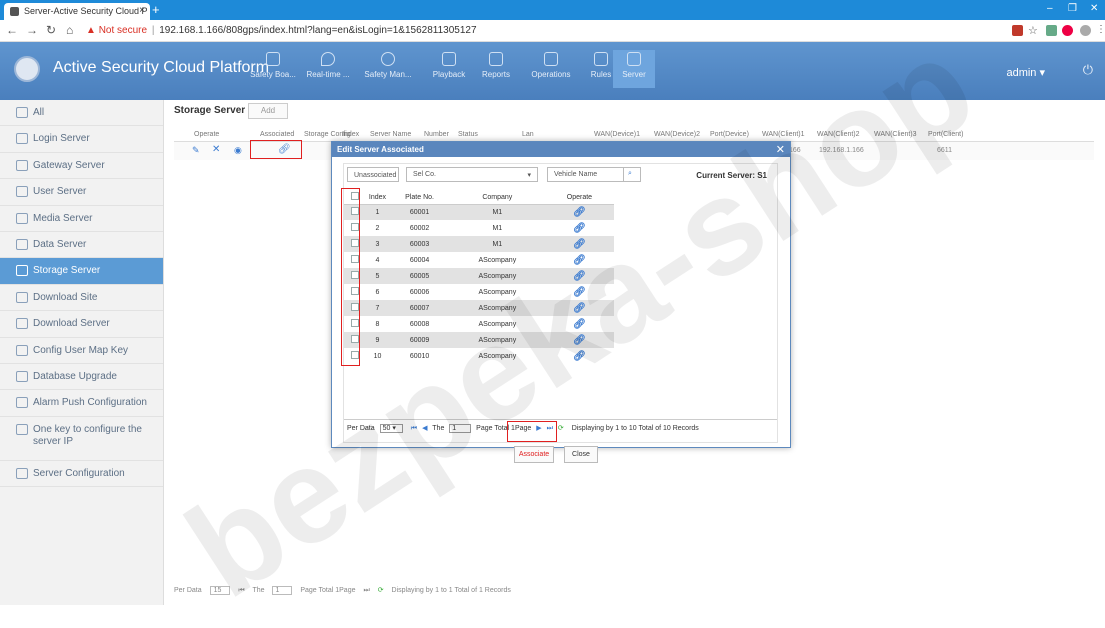 The height and width of the screenshot is (628, 1105). What do you see at coordinates (22, 297) in the screenshot?
I see `download-icon` at bounding box center [22, 297].